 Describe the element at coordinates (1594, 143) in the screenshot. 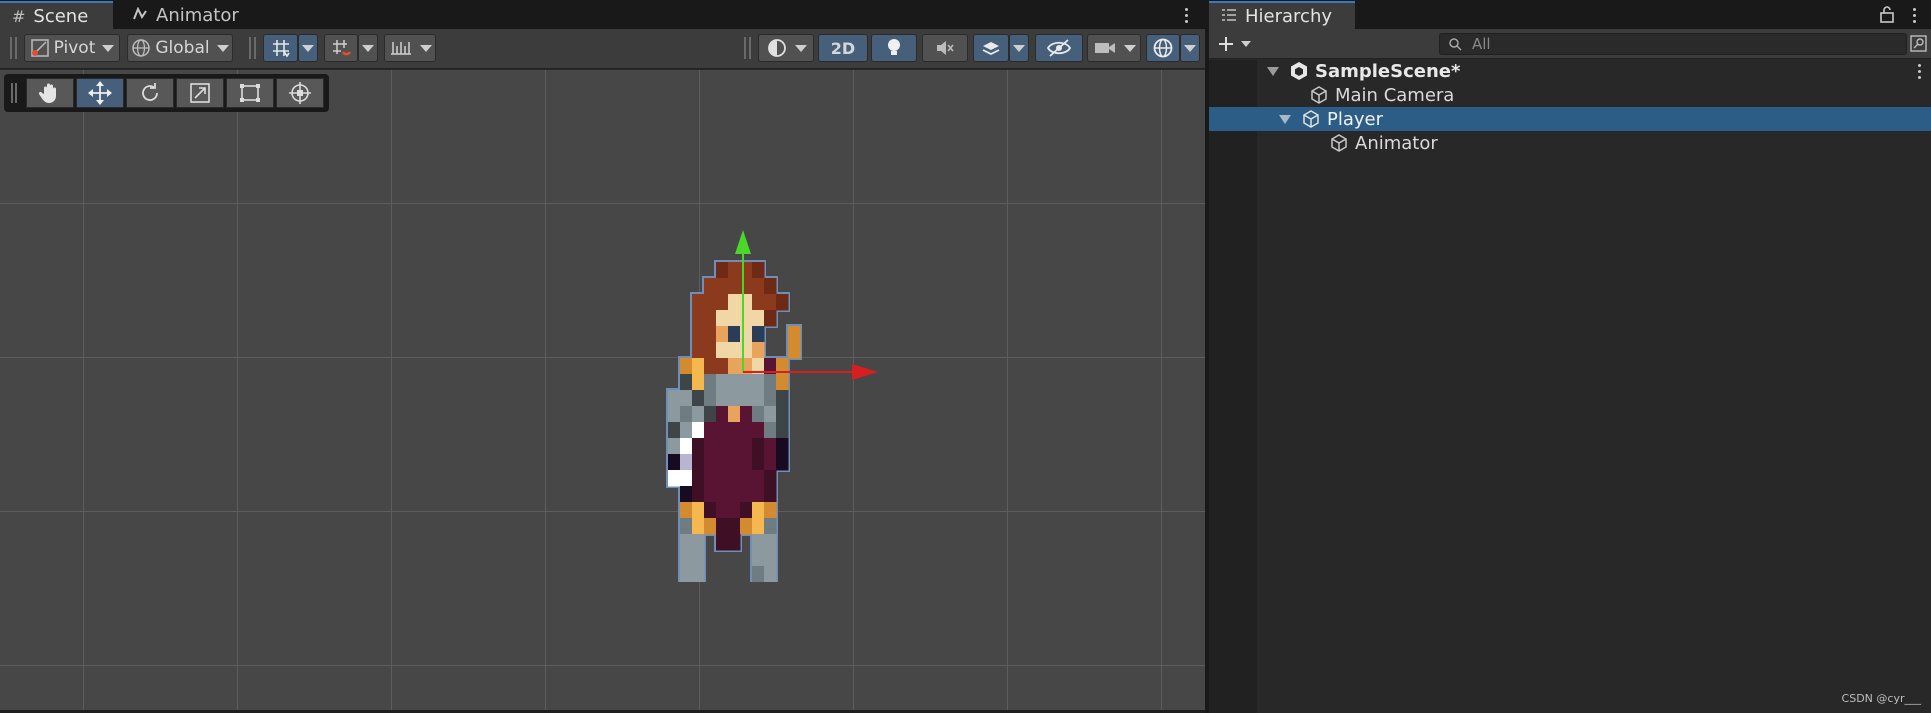

I see `hierarchy-item-animator: Animator` at that location.